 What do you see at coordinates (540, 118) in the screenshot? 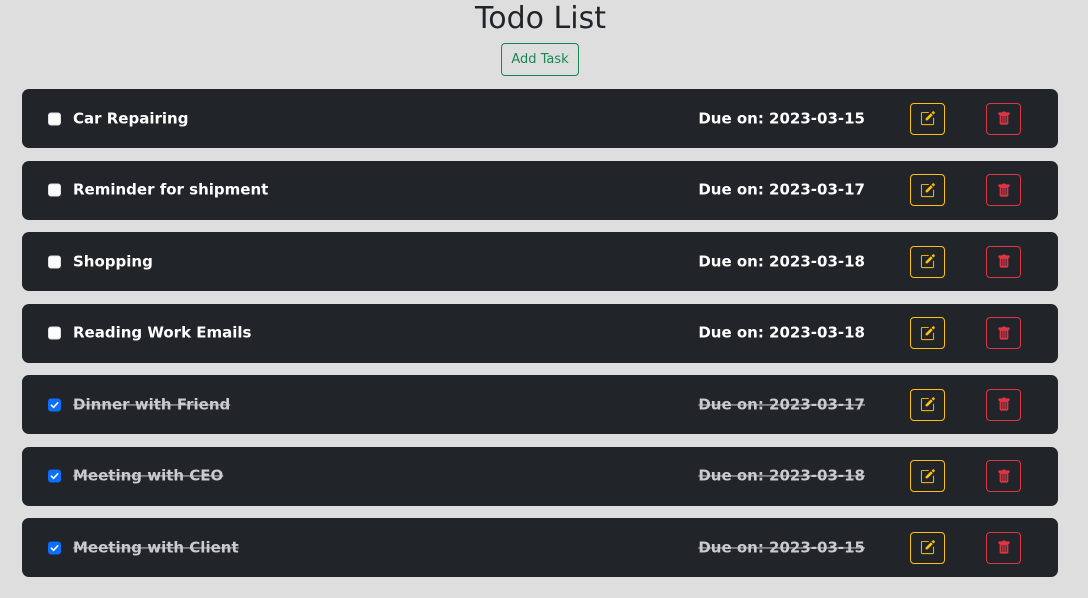
I see `task-item: Car Repairing Due on: 2023-03-15` at bounding box center [540, 118].